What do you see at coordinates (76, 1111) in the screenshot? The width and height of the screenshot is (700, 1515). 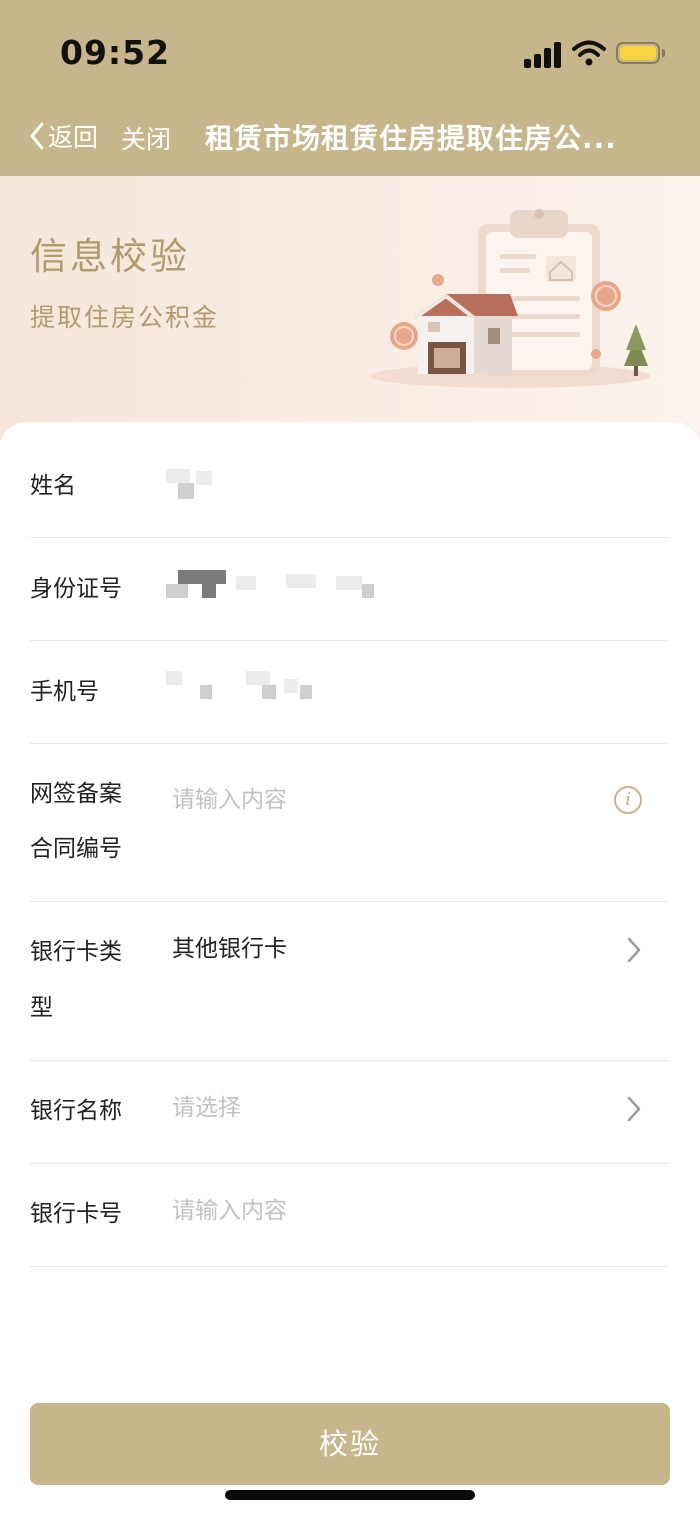 I see `bank-name-label: 银行名称` at bounding box center [76, 1111].